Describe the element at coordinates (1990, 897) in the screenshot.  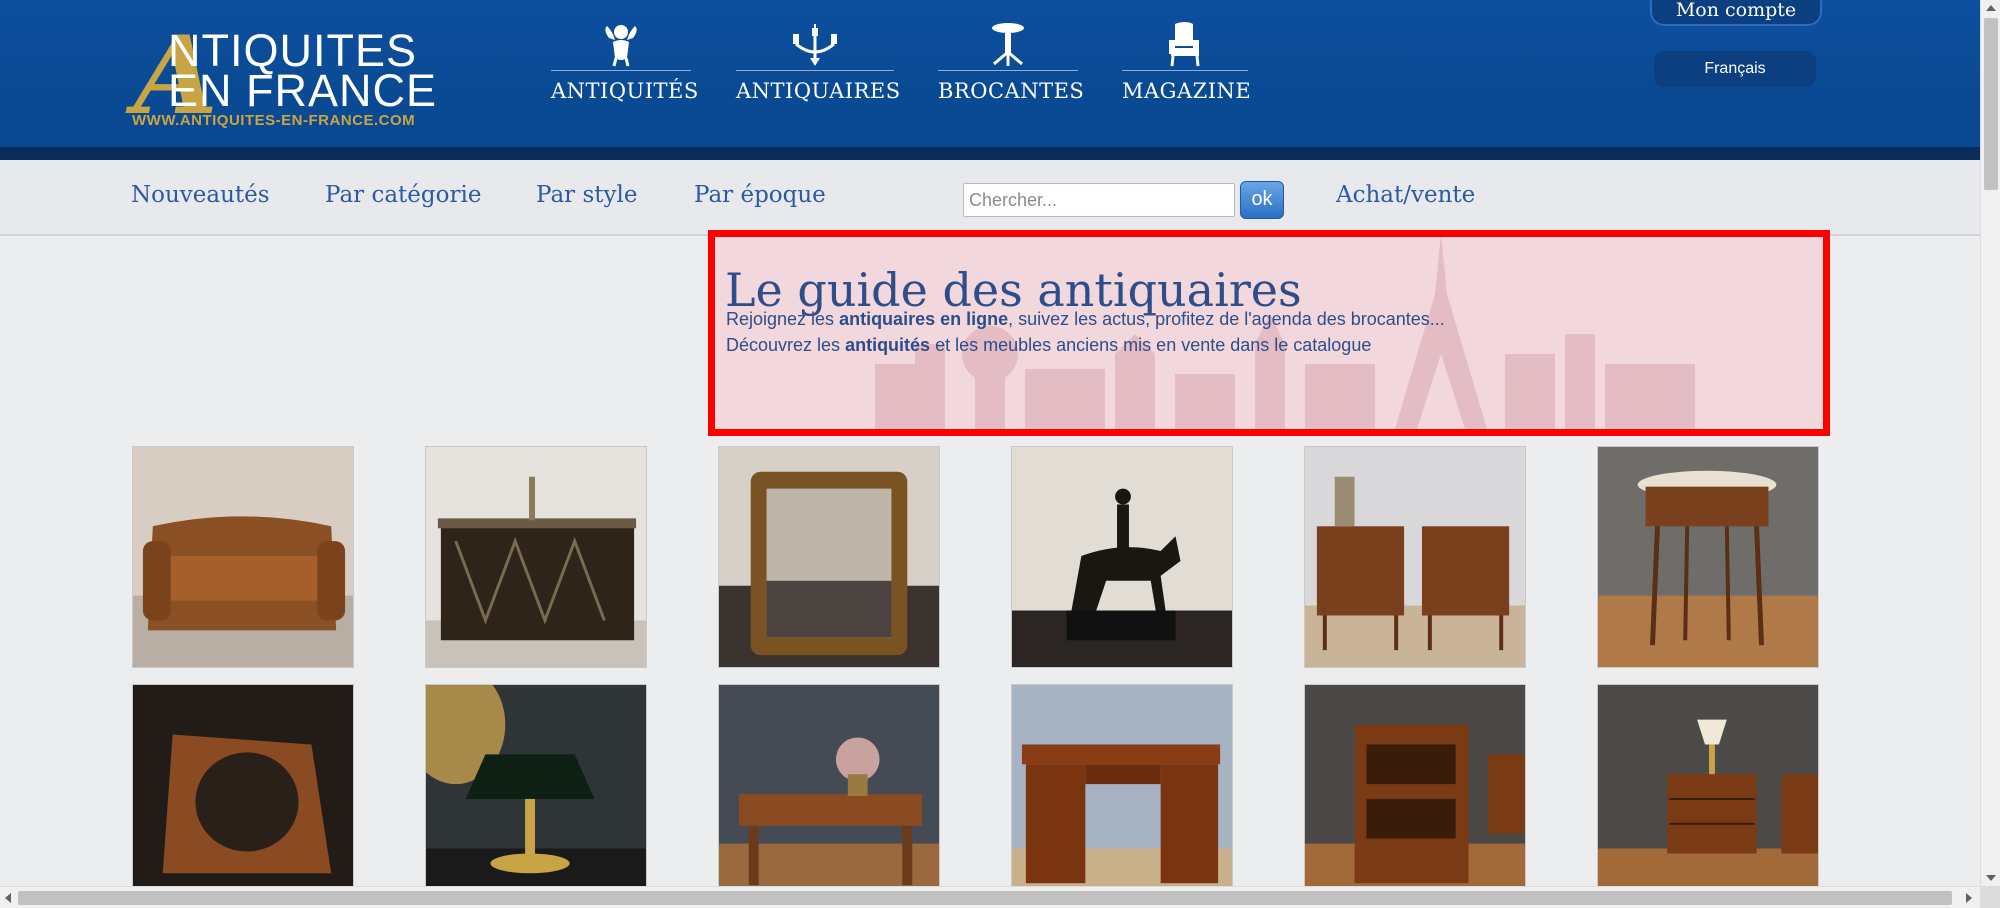
I see `scrollbar-corner` at that location.